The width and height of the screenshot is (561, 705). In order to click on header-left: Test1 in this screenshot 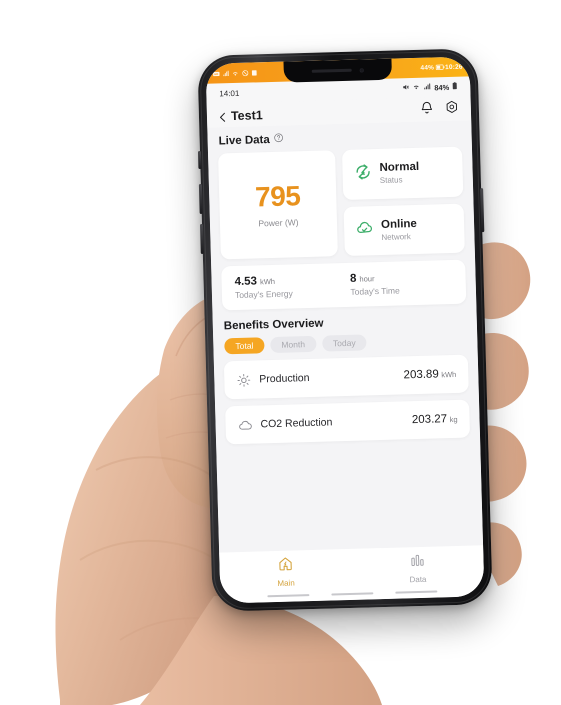, I will do `click(240, 115)`.